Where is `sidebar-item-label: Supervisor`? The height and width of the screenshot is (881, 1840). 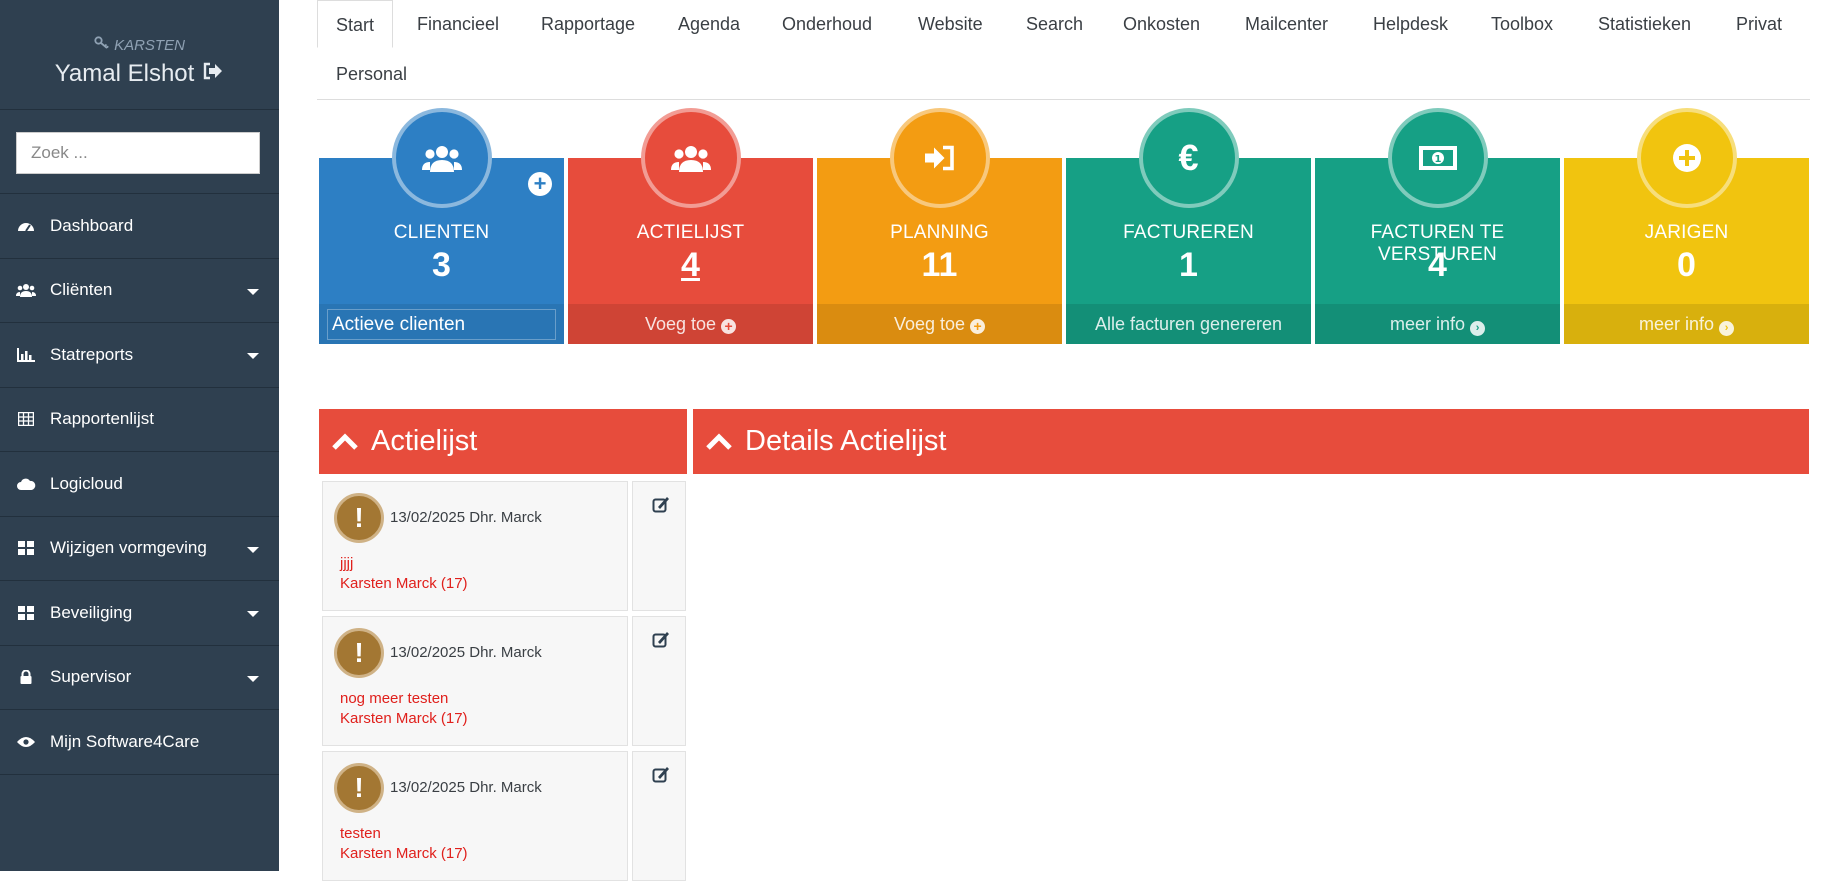
sidebar-item-label: Supervisor is located at coordinates (91, 677).